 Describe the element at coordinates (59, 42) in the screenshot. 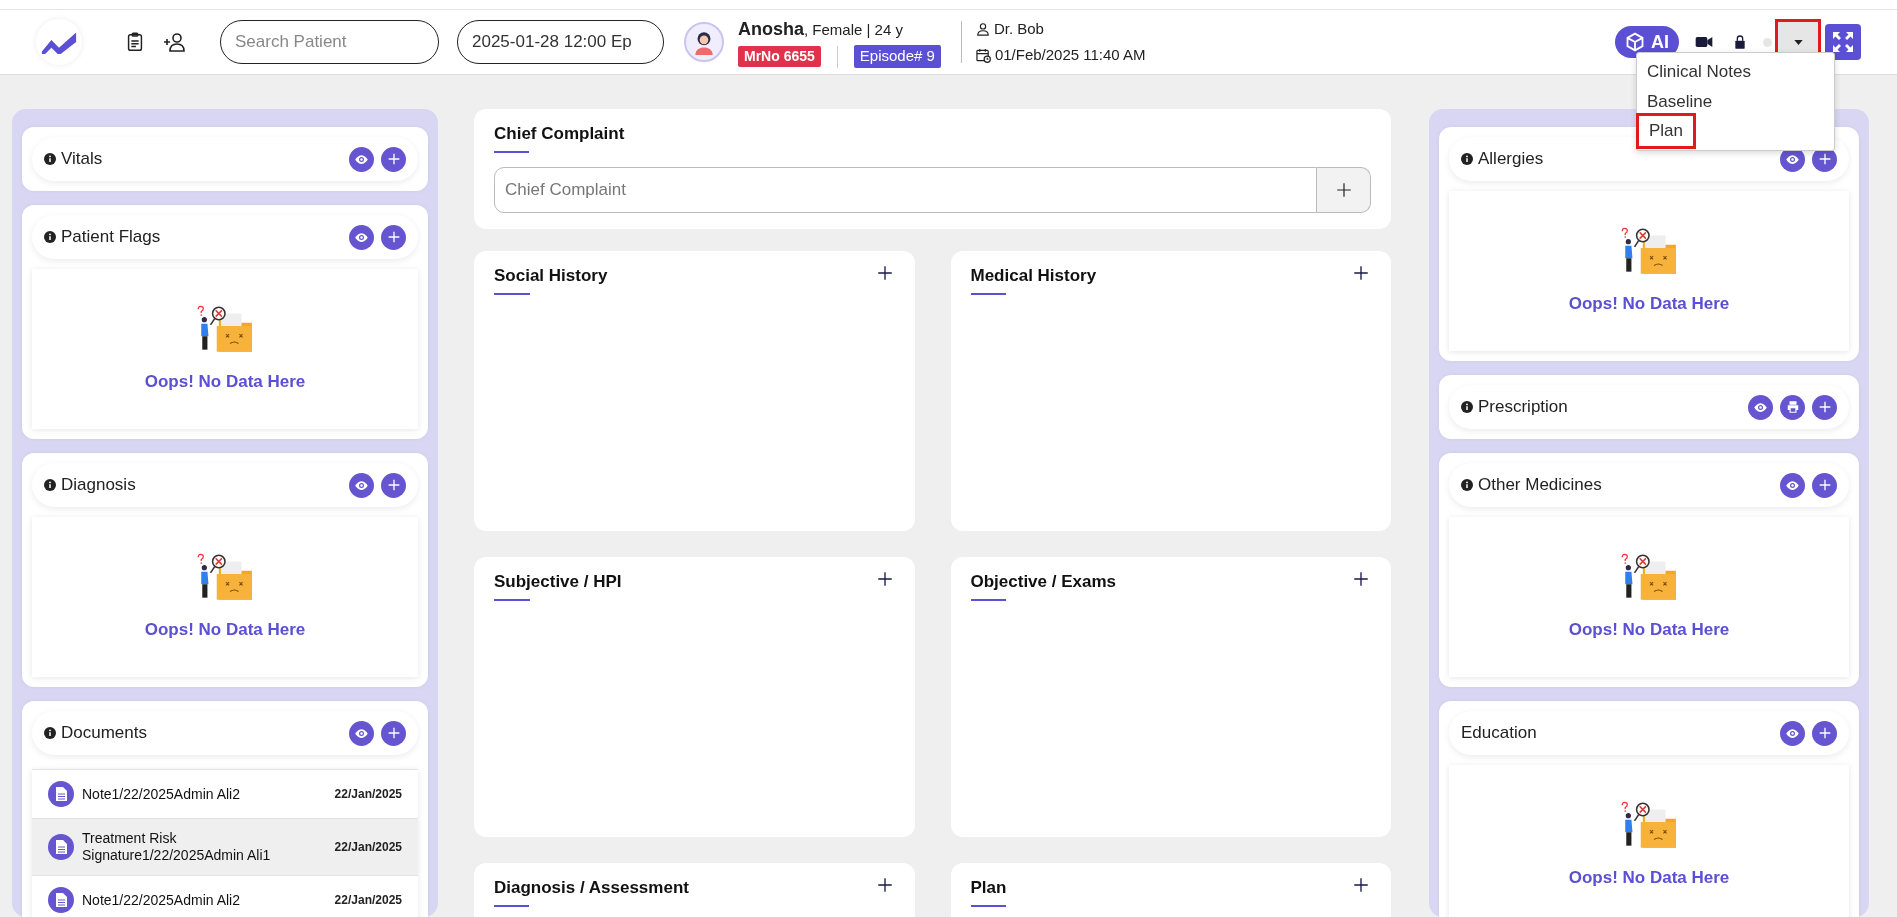

I see `trend-line-icon` at that location.